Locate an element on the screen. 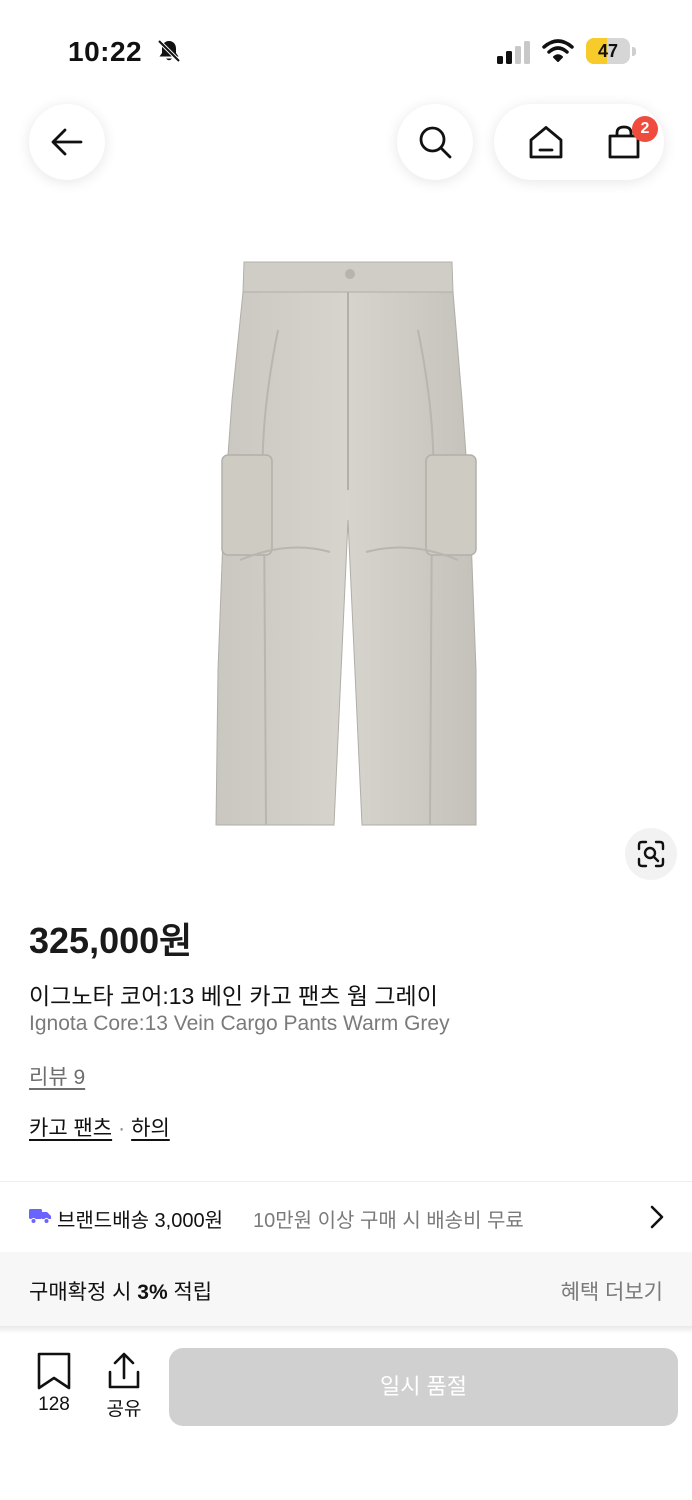 Image resolution: width=692 pixels, height=1500 pixels. home-icon is located at coordinates (546, 142).